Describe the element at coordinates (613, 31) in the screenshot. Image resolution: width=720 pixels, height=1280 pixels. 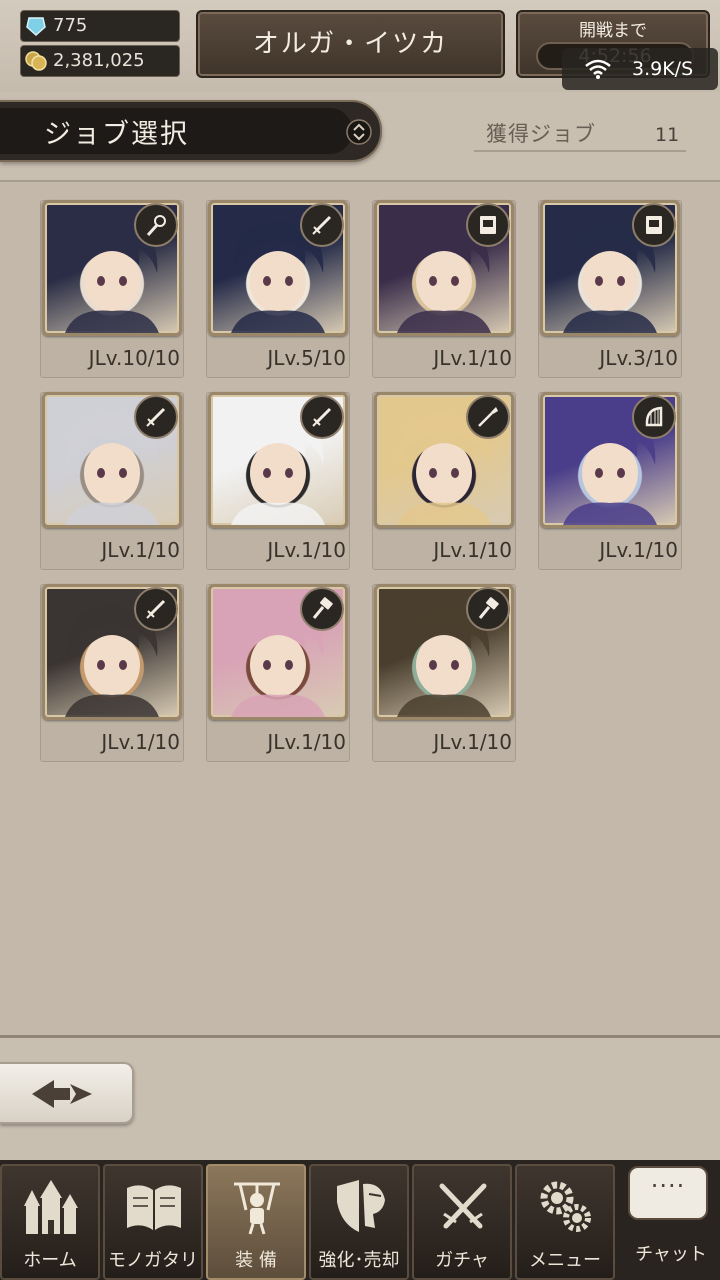
I see `battle-countdown-label: 開戦まで` at that location.